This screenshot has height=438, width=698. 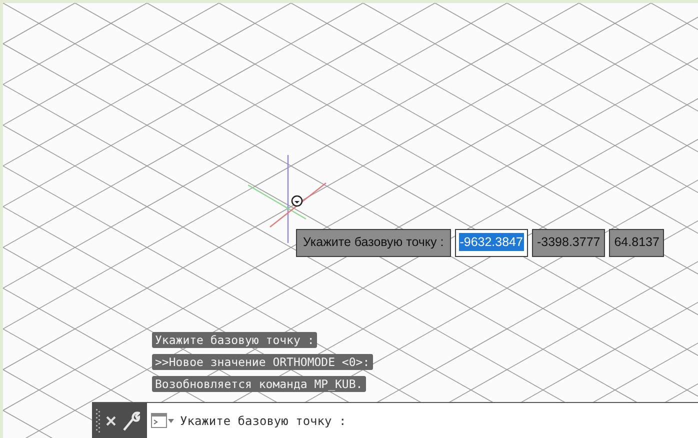 I want to click on coordinate-field: -3398.3777, so click(x=569, y=243).